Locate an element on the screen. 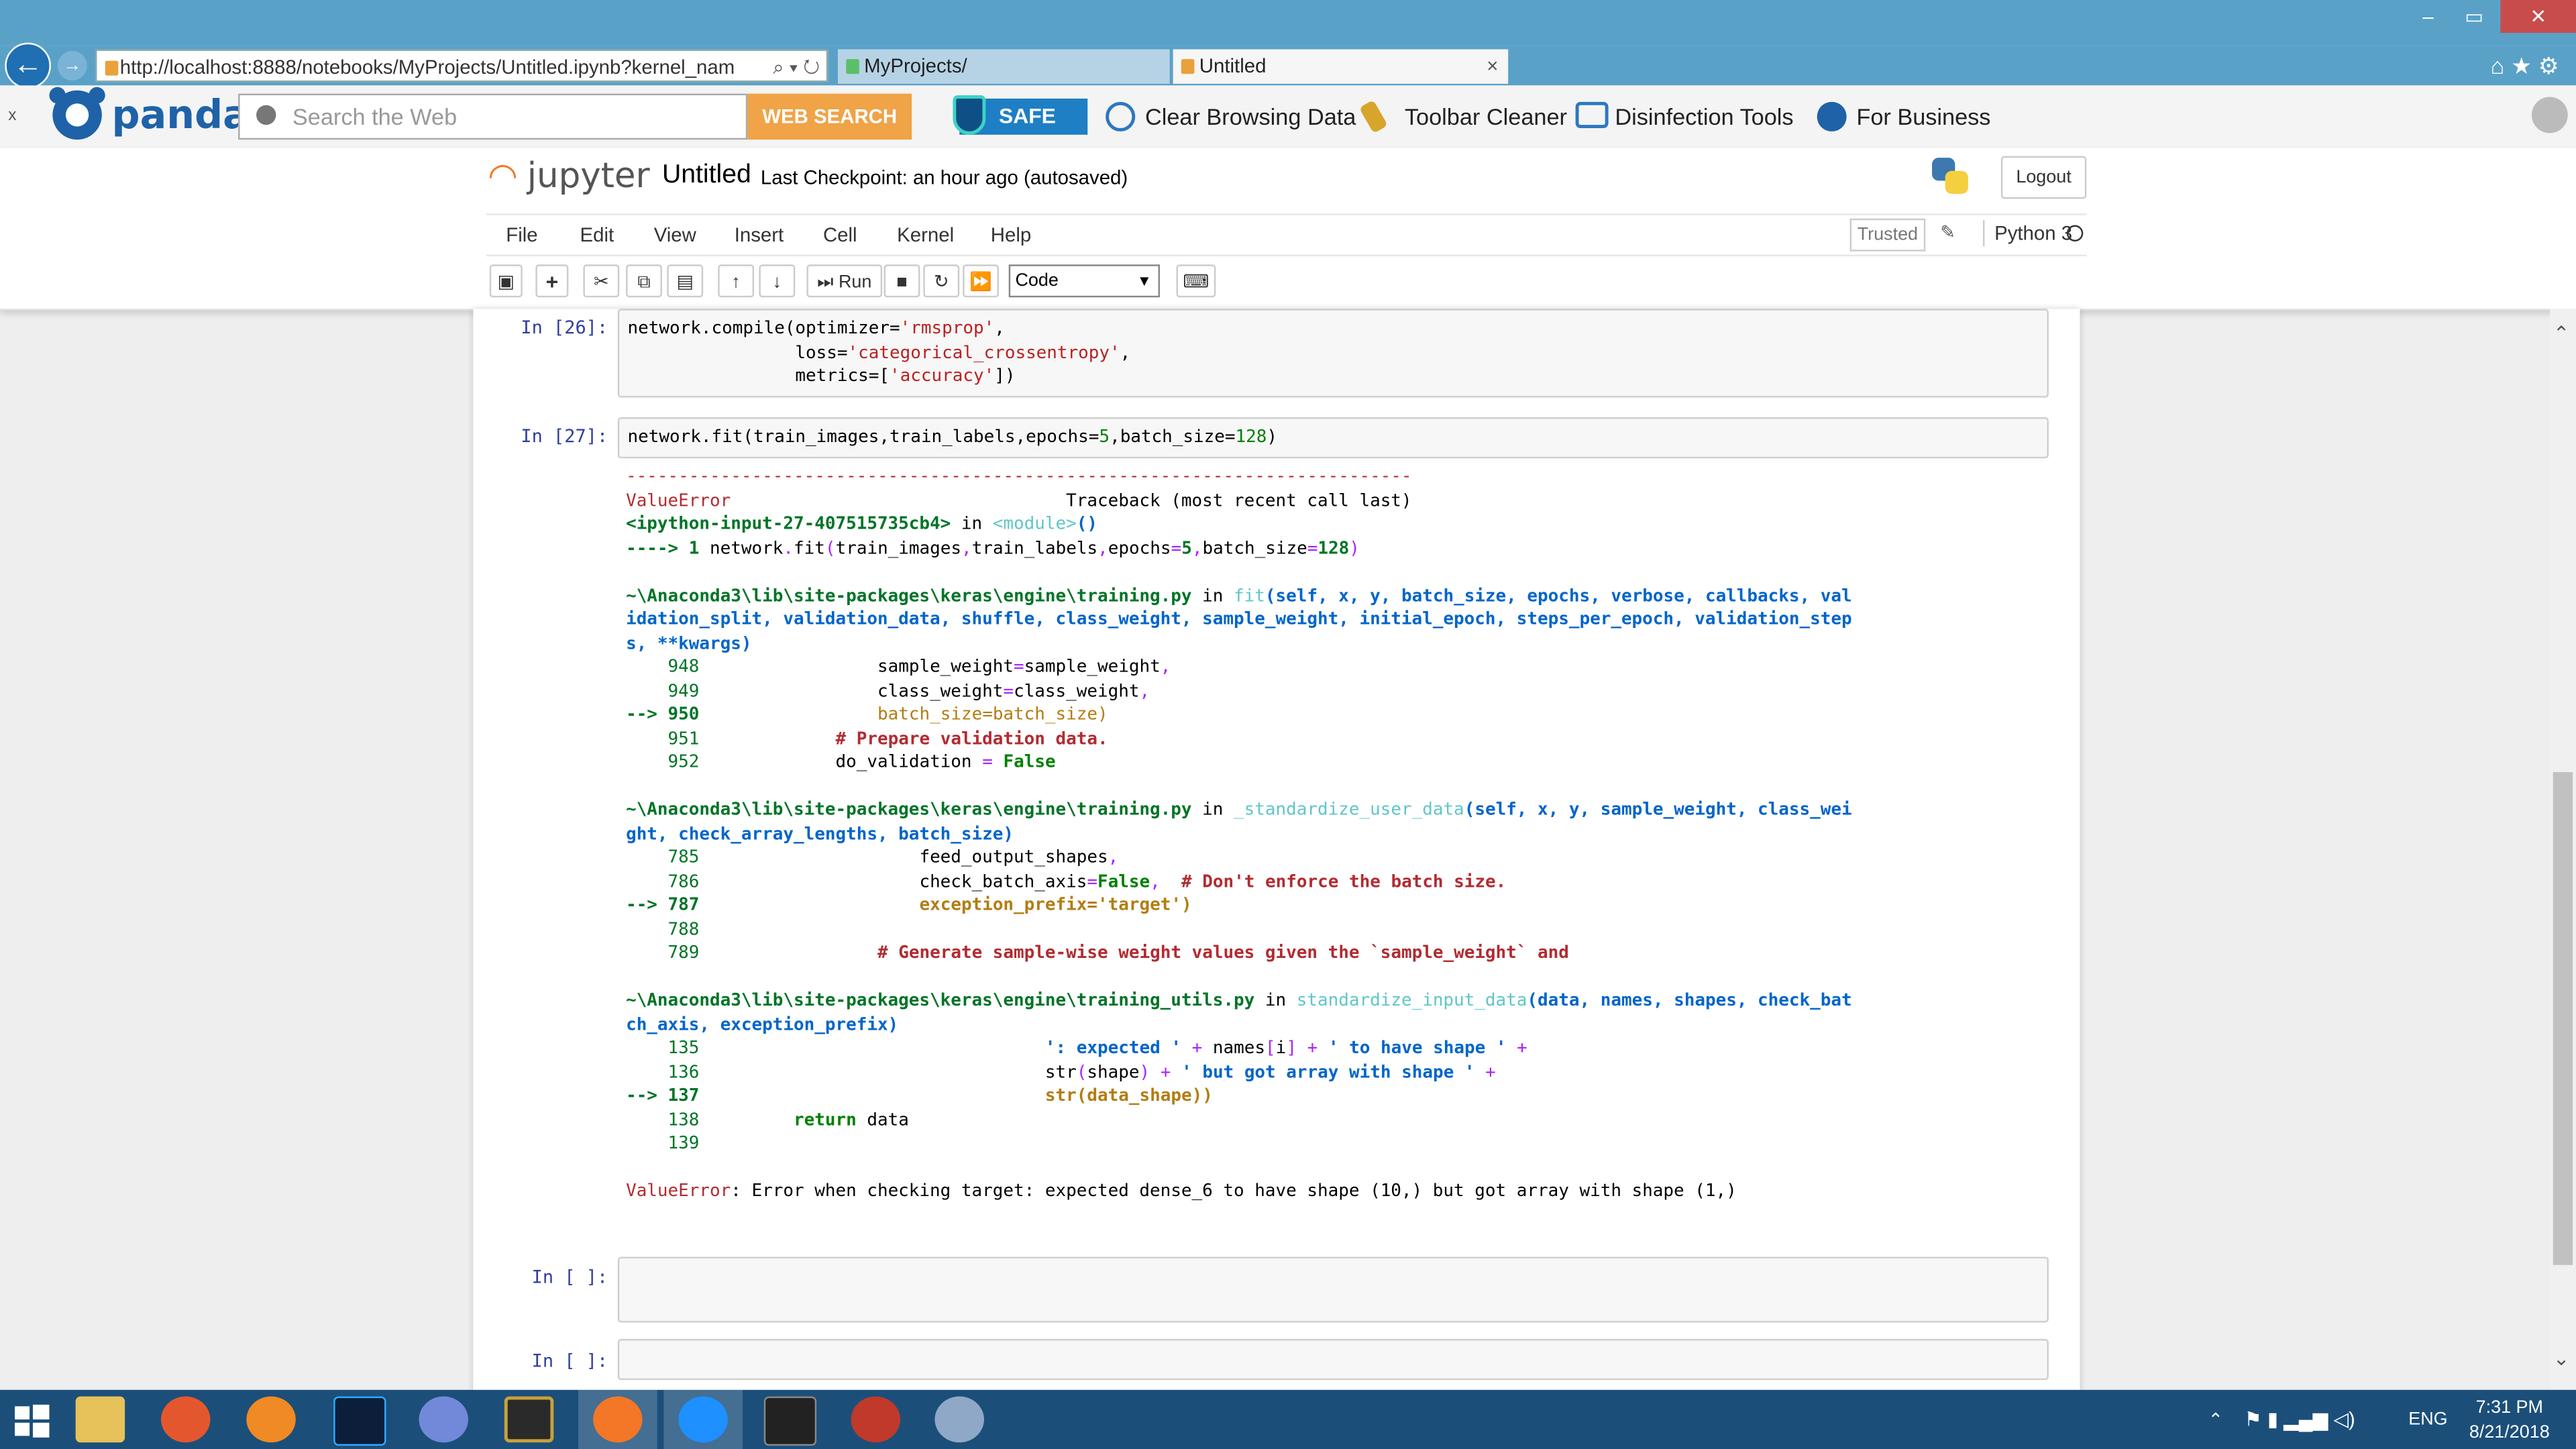 The height and width of the screenshot is (1449, 2576). address-controls: ⌕ ▾ ↻ is located at coordinates (796, 65).